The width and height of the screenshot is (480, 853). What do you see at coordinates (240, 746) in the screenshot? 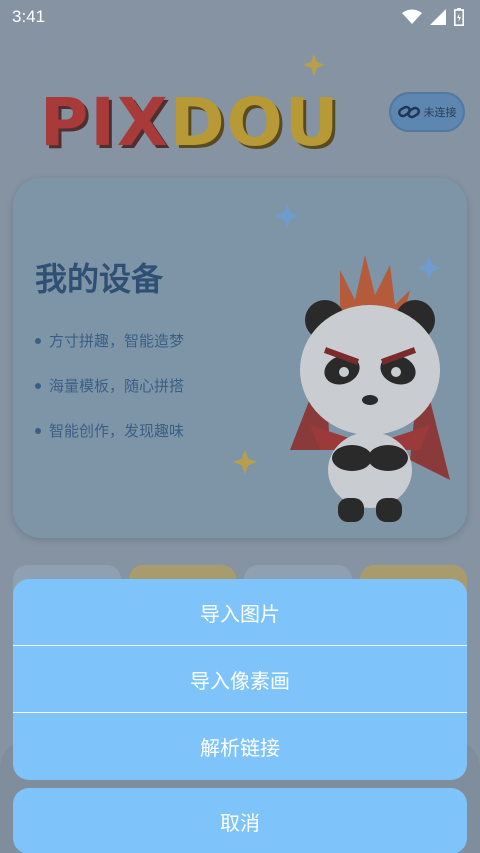
I see `parse-link-button: 解析链接` at bounding box center [240, 746].